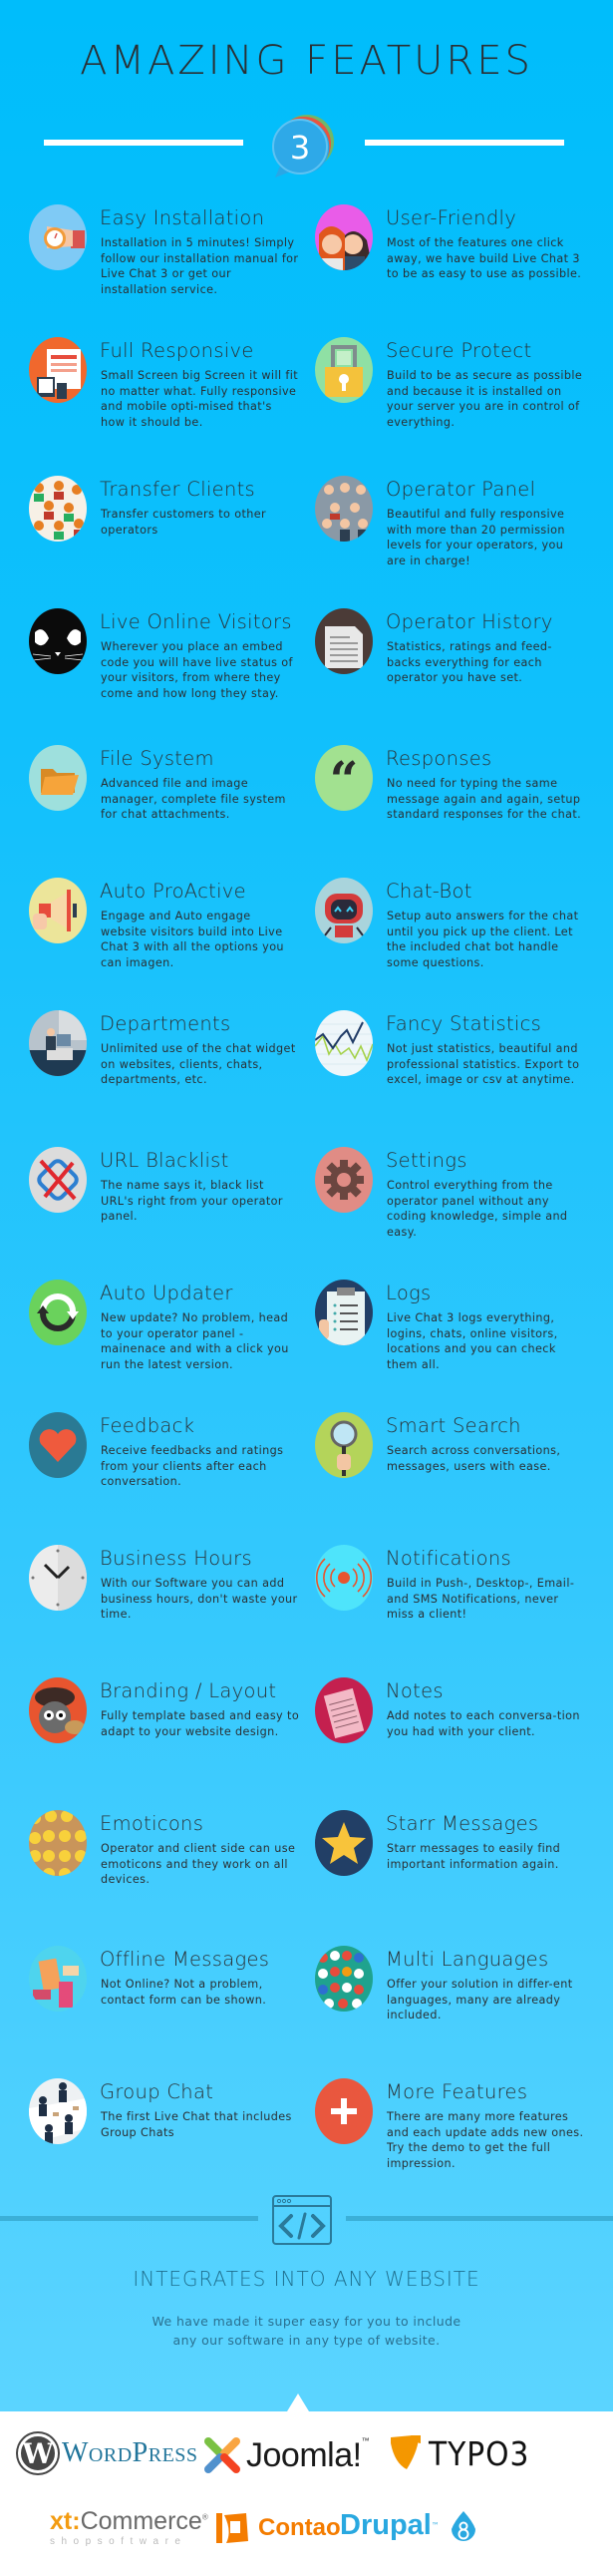  I want to click on feature-title: Feedback, so click(147, 1426).